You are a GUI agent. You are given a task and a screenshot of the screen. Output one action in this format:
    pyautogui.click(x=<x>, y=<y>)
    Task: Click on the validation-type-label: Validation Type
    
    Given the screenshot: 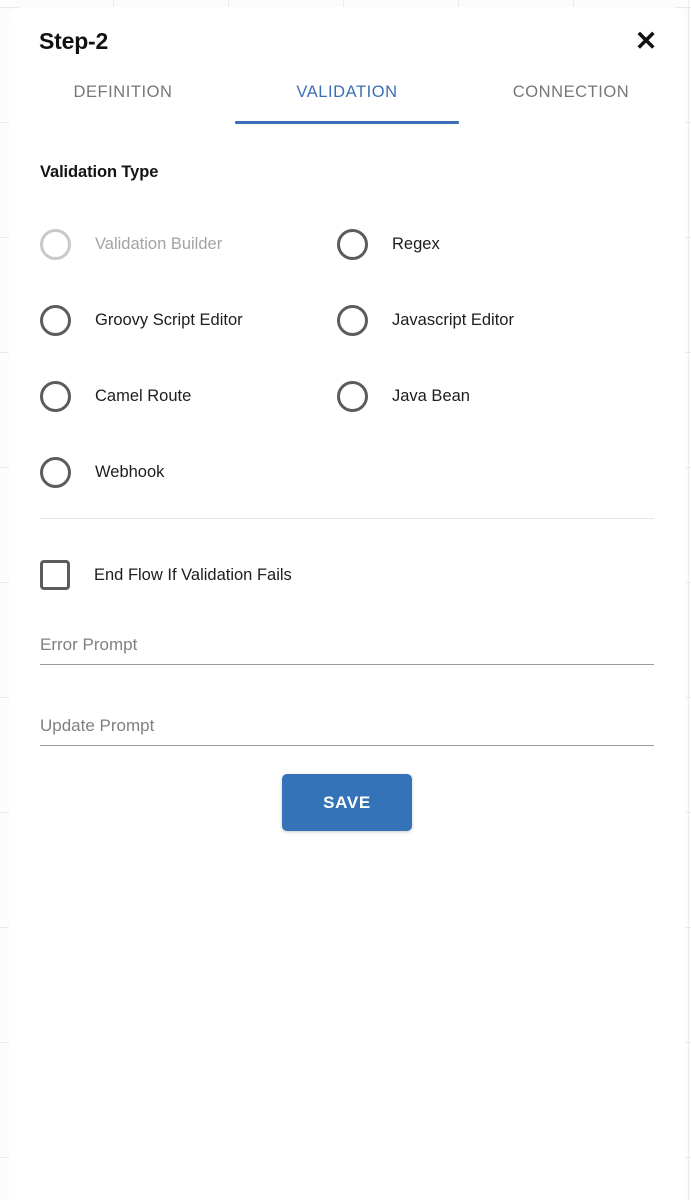 What is the action you would take?
    pyautogui.click(x=99, y=172)
    